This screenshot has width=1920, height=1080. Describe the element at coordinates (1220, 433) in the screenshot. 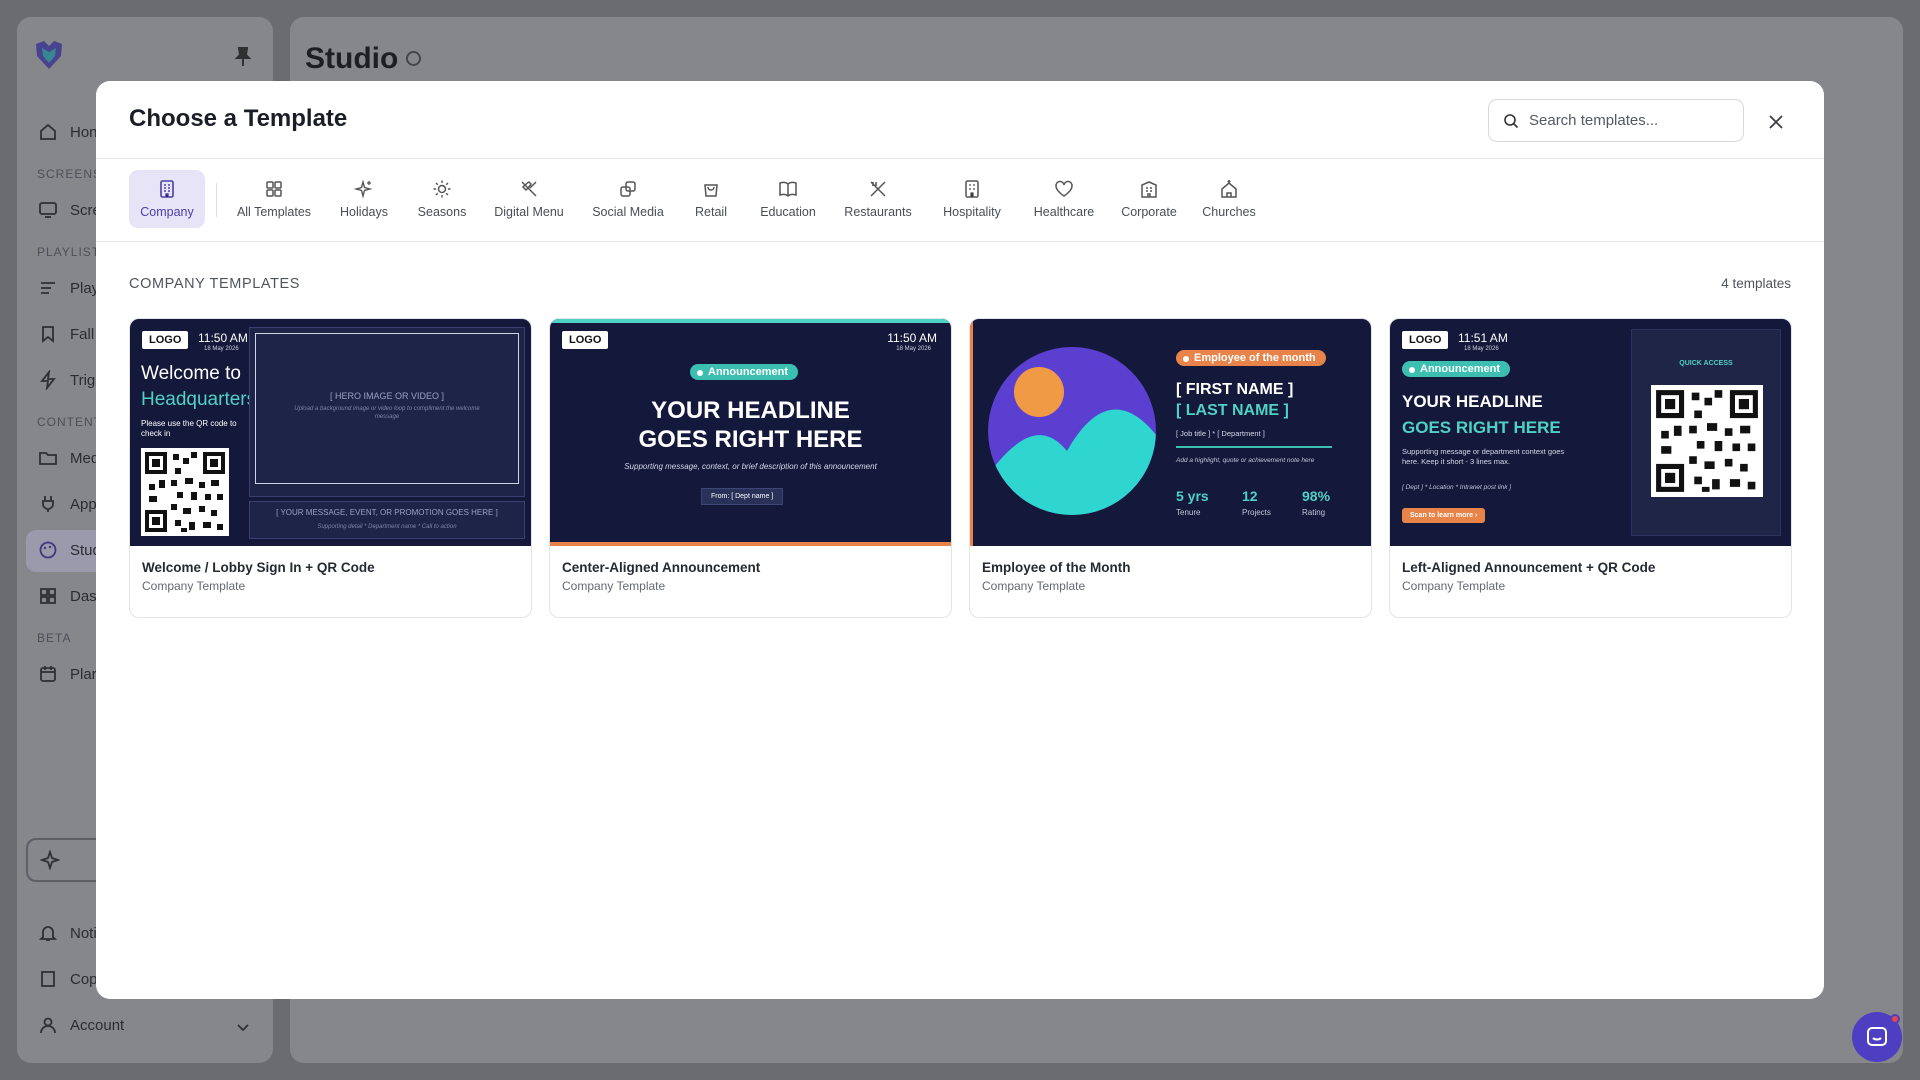

I see `preview-role: [ Job title ] * [ Department ]` at that location.